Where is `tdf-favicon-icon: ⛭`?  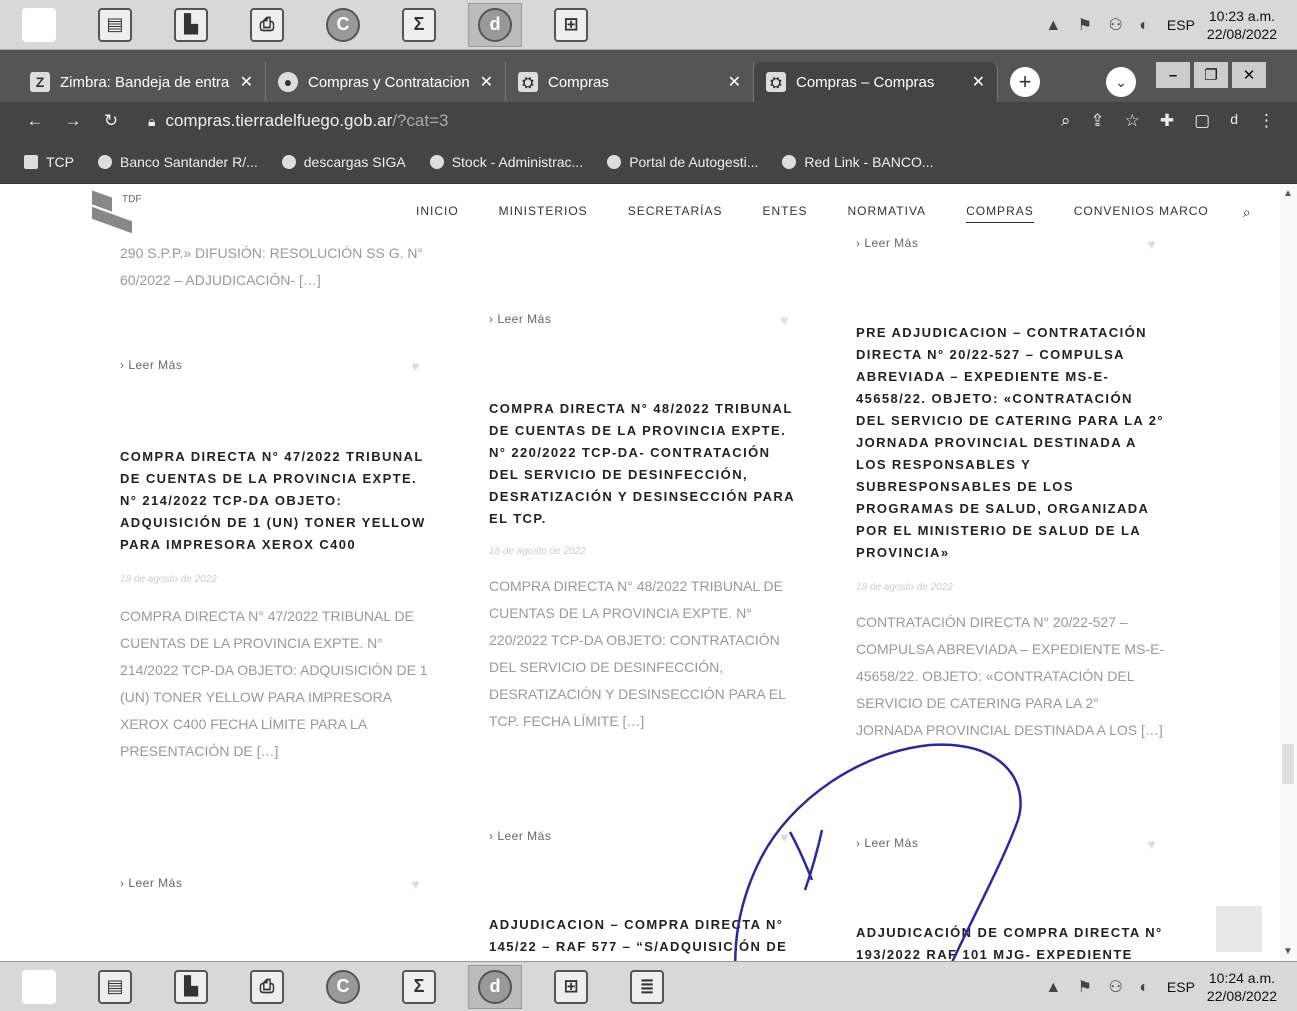 tdf-favicon-icon: ⛭ is located at coordinates (528, 82).